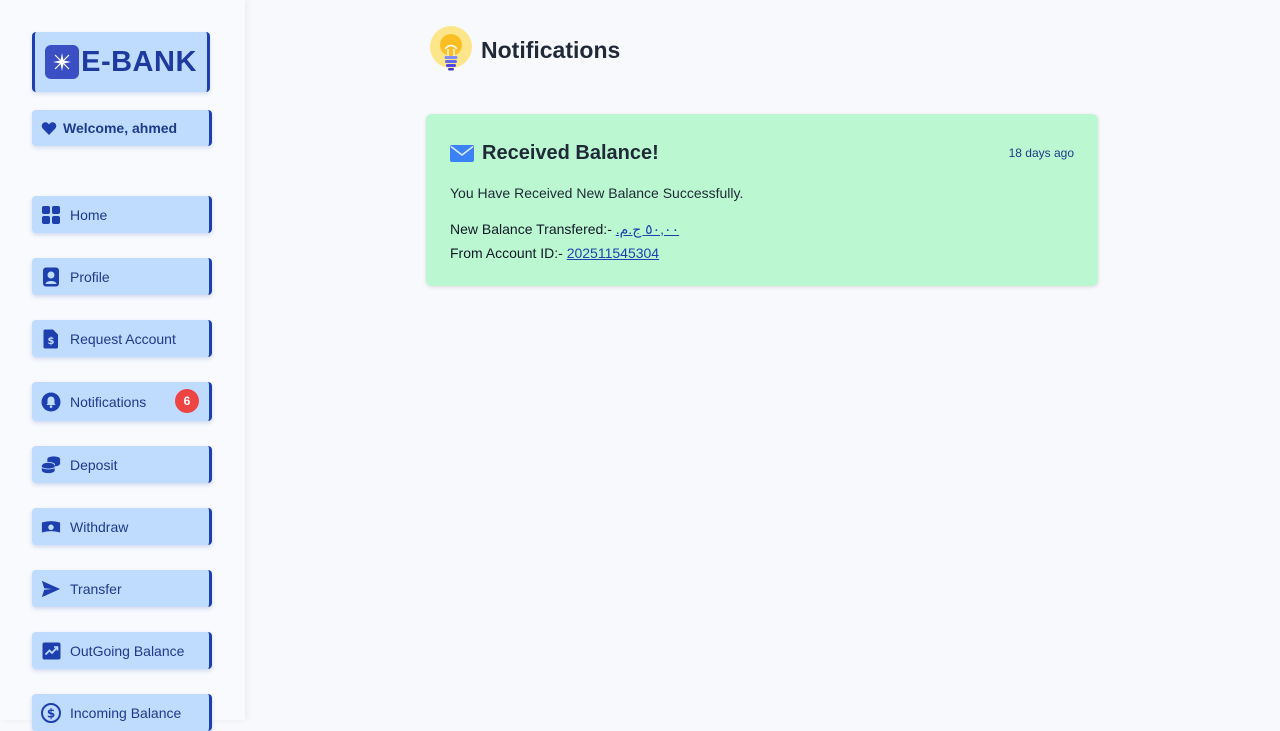 Image resolution: width=1280 pixels, height=731 pixels. Describe the element at coordinates (51, 215) in the screenshot. I see `home-grid-icon` at that location.